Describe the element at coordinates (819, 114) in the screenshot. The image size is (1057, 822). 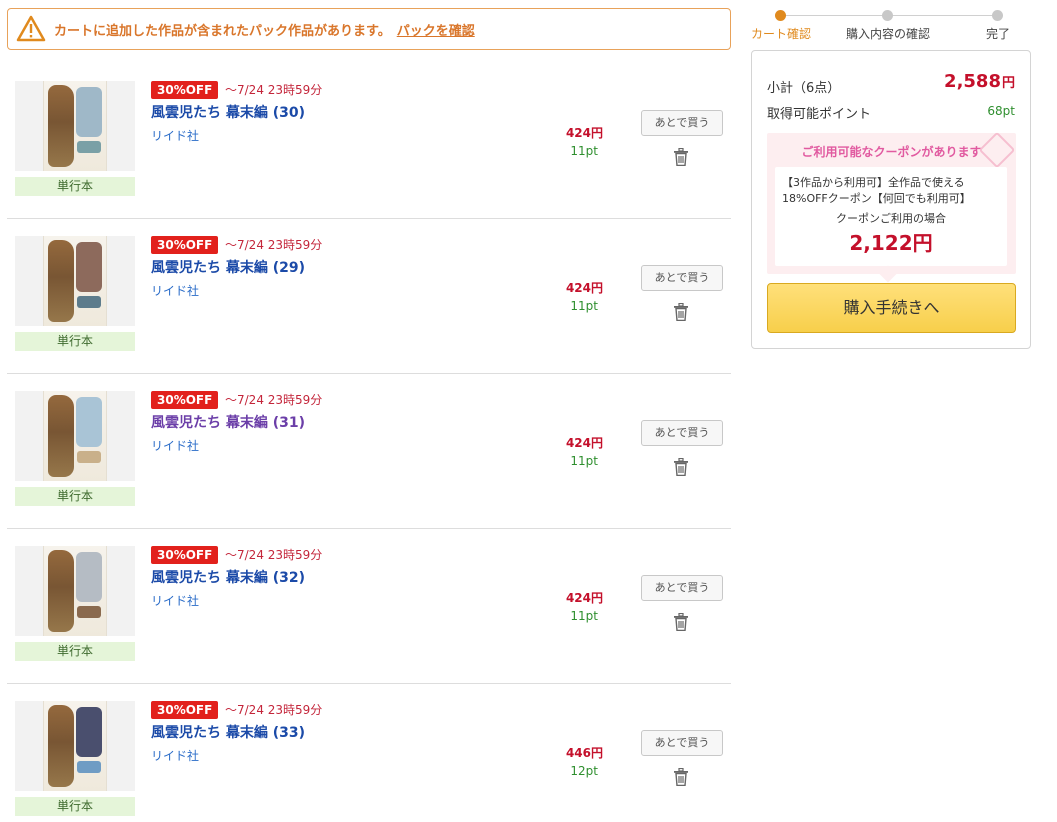
I see `points-label: 取得可能ポイント` at that location.